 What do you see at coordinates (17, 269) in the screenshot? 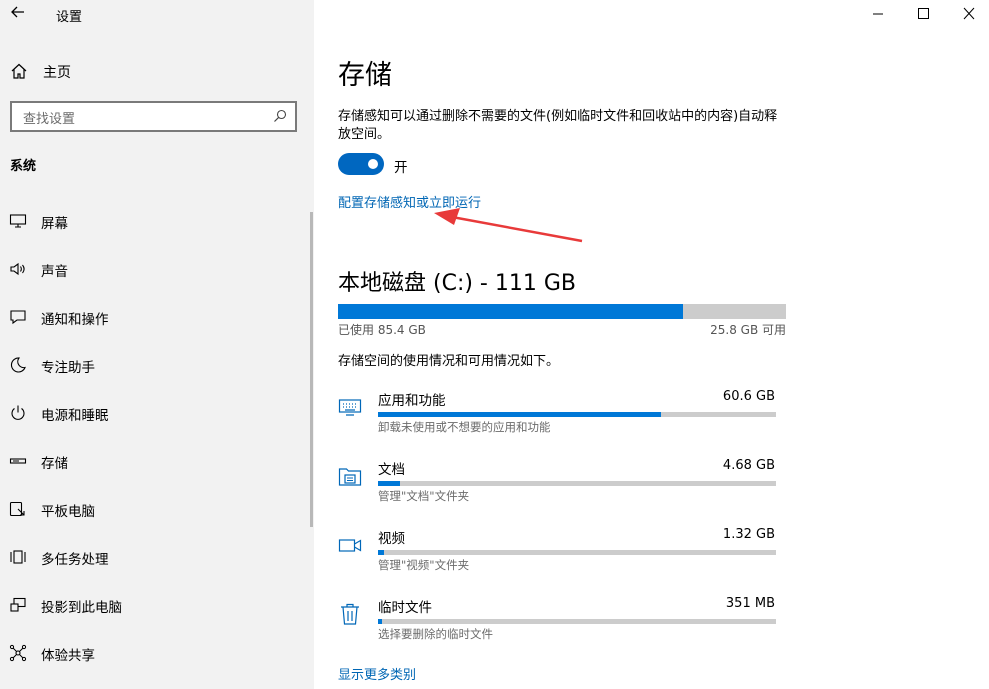
I see `speaker-icon` at bounding box center [17, 269].